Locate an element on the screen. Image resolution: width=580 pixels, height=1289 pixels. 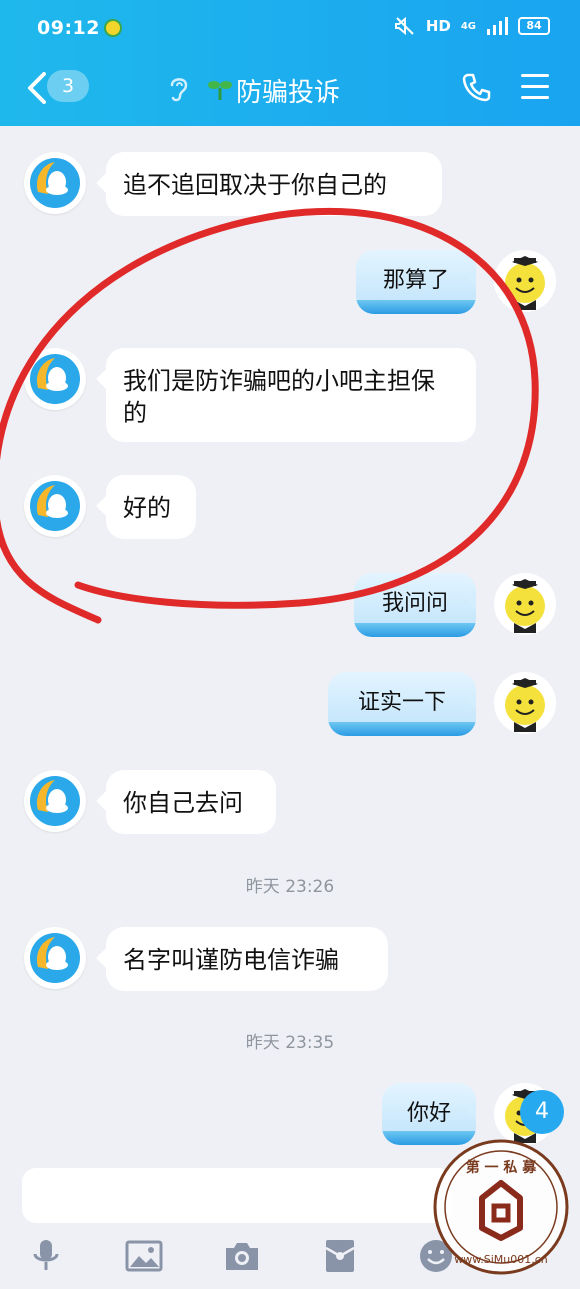
message-timestamp: 昨天 23:35 is located at coordinates (290, 1043).